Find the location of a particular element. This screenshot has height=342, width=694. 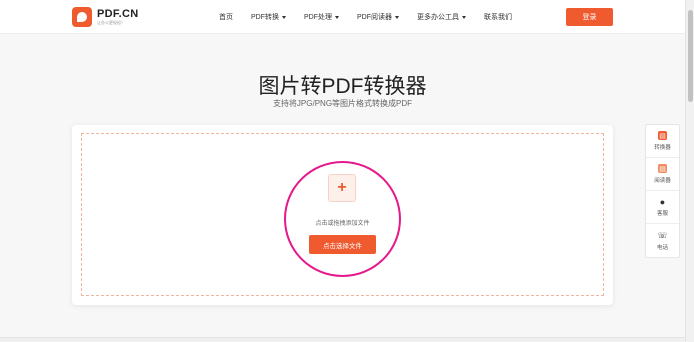

logo-icon is located at coordinates (82, 17).